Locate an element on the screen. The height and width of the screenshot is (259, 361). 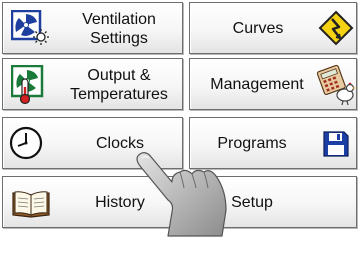
programs-button: Programs is located at coordinates (273, 143).